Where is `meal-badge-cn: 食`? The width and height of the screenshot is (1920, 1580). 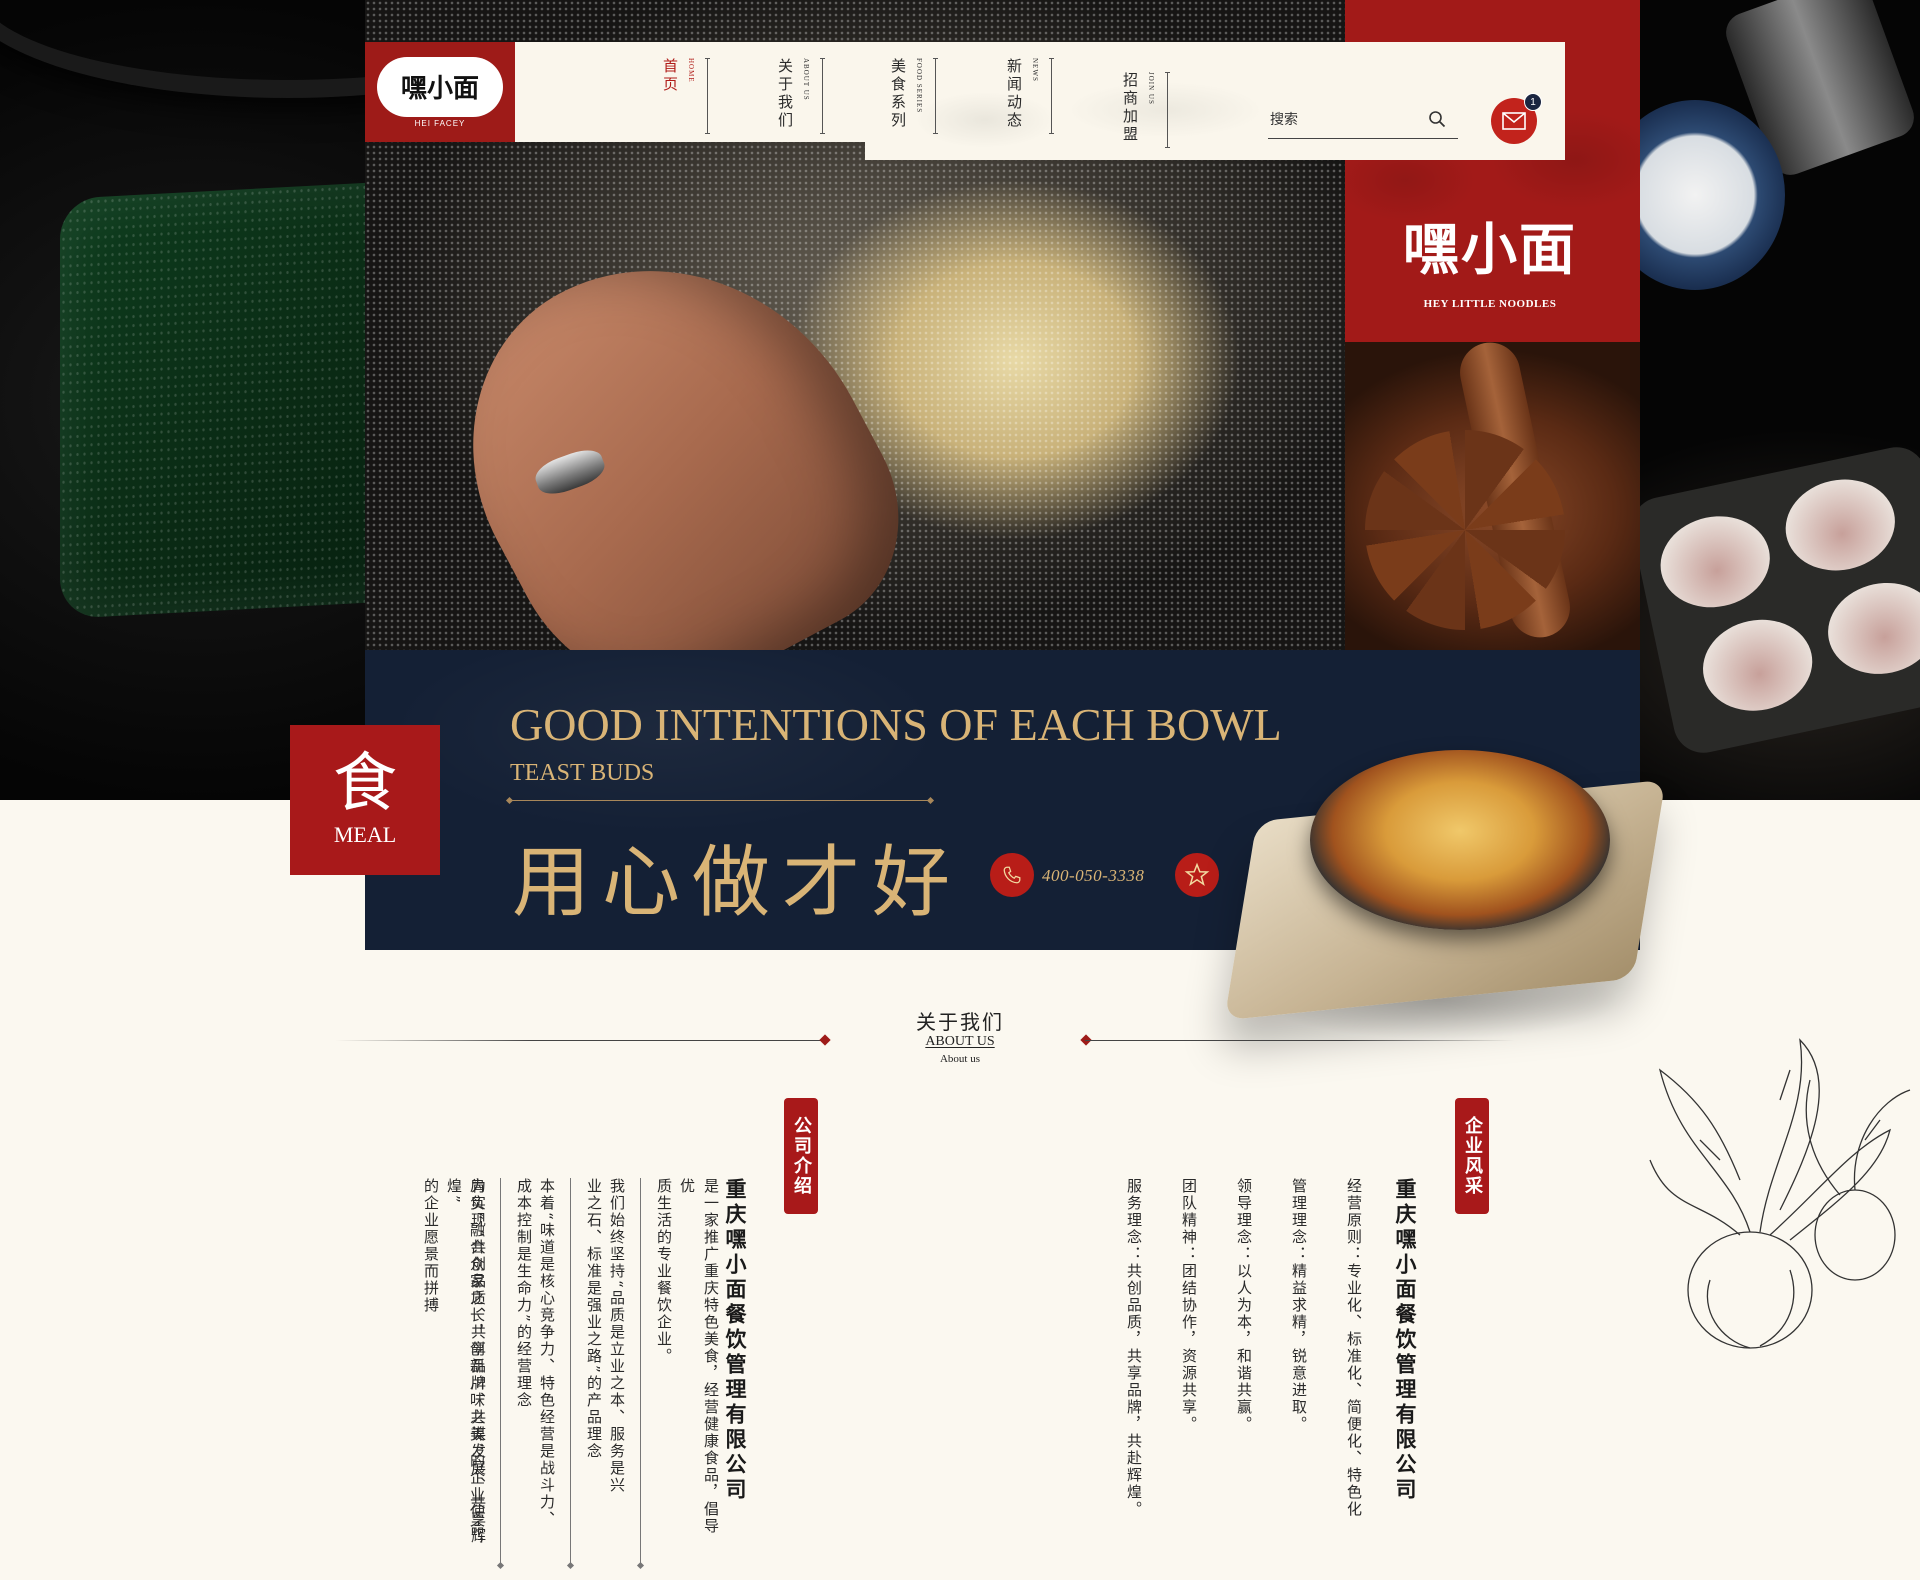 meal-badge-cn: 食 is located at coordinates (365, 784).